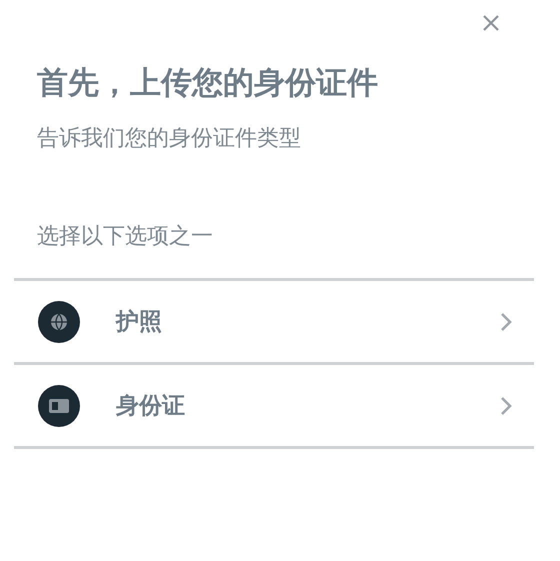 Image resolution: width=560 pixels, height=561 pixels. I want to click on subtitle: 告诉我们您的身份证件类型, so click(169, 139).